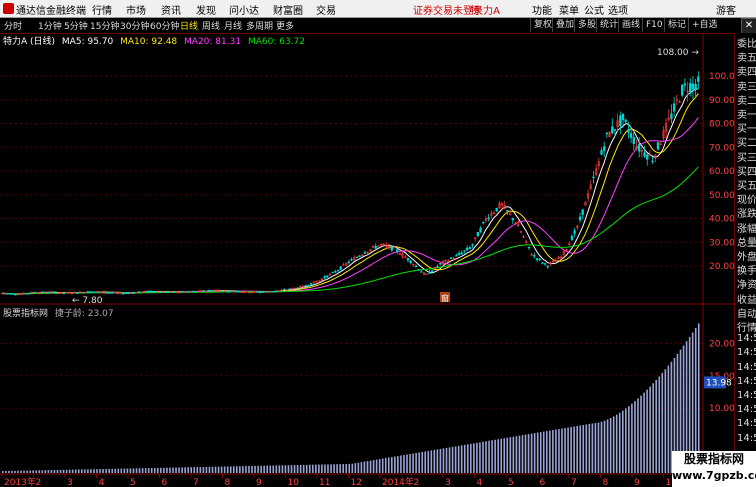 Image resolution: width=756 pixels, height=487 pixels. I want to click on f10-button: F10, so click(654, 25).